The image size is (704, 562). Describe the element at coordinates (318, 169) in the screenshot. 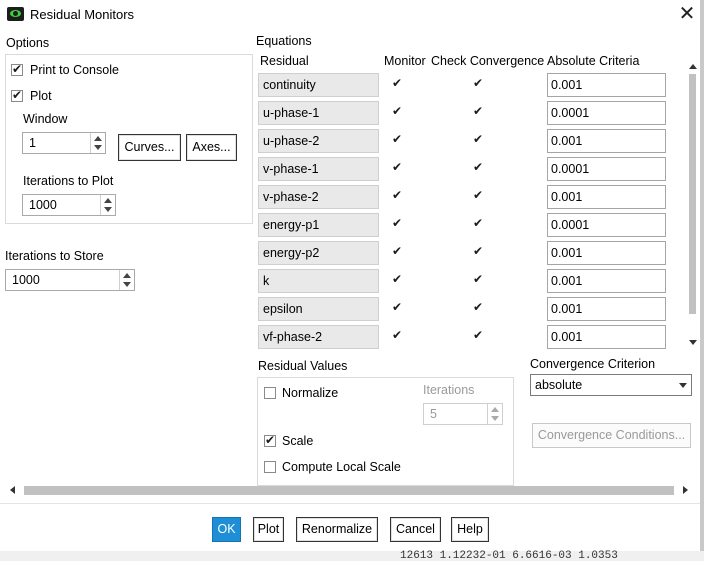

I see `residual-name-field: v-phase-1` at that location.